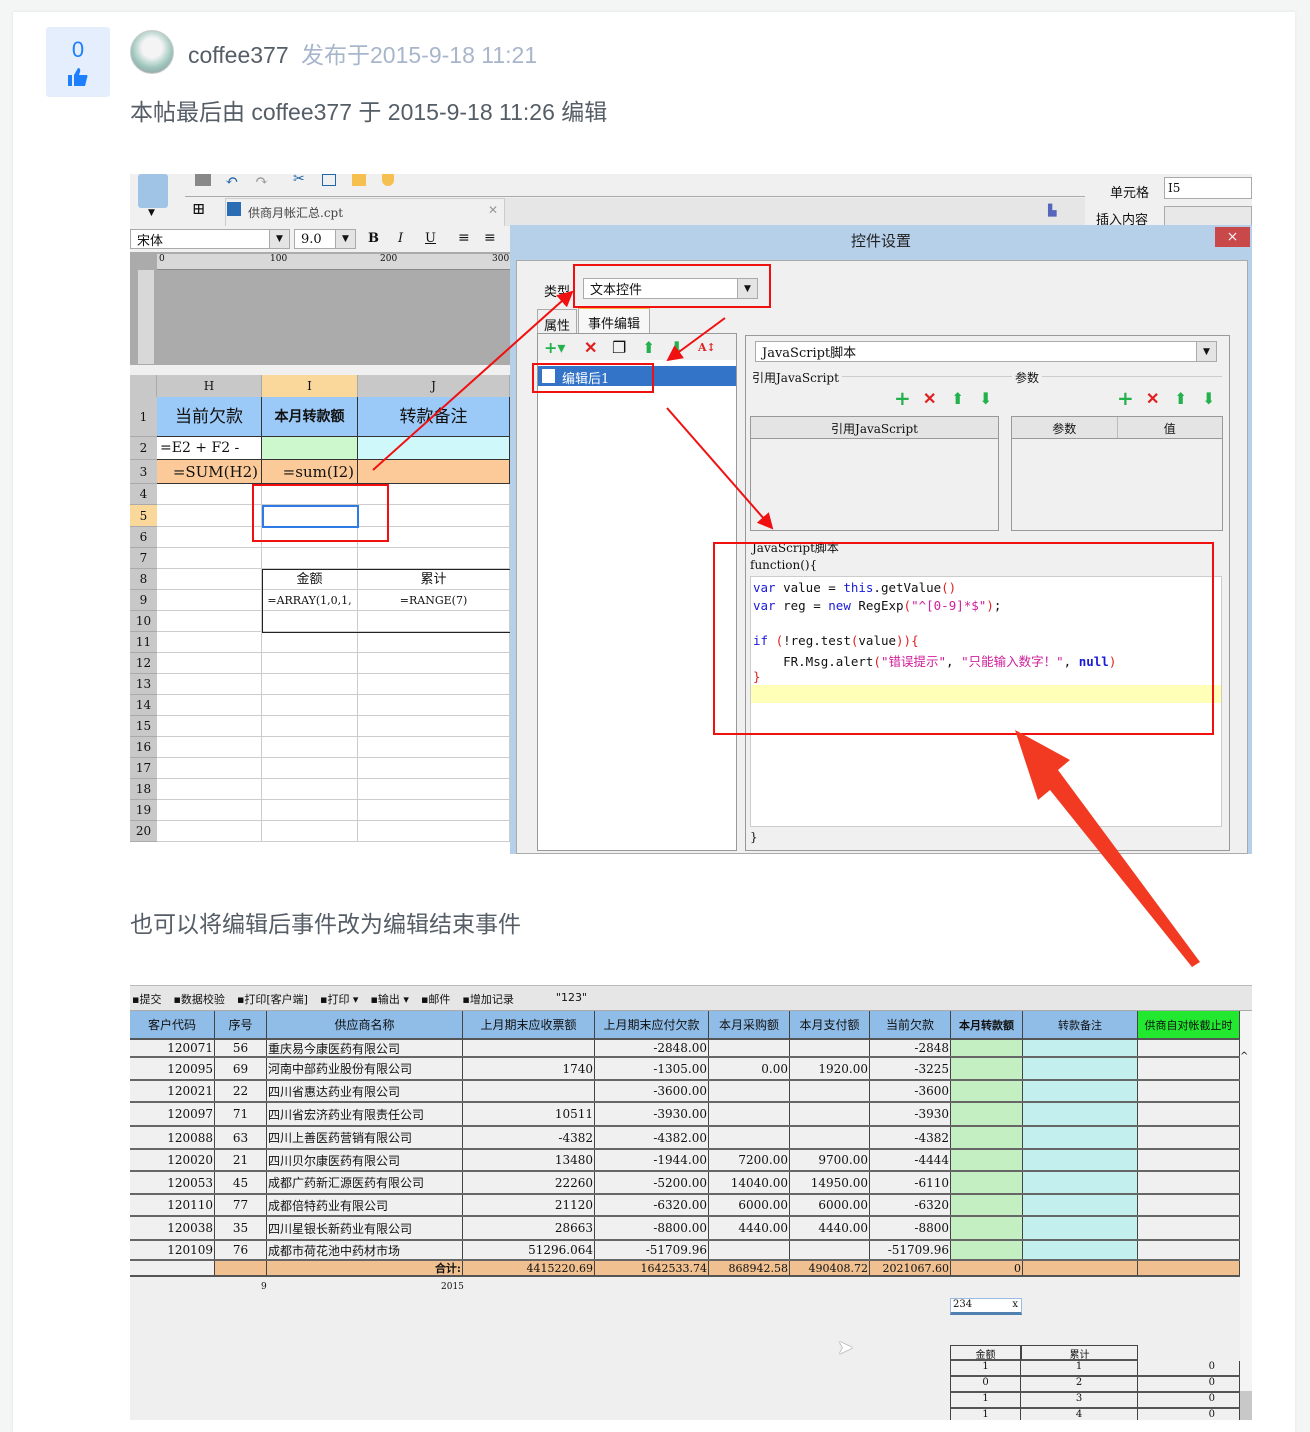 This screenshot has width=1310, height=1432. Describe the element at coordinates (910, 1137) in the screenshot. I see `table-cell: -4382` at that location.